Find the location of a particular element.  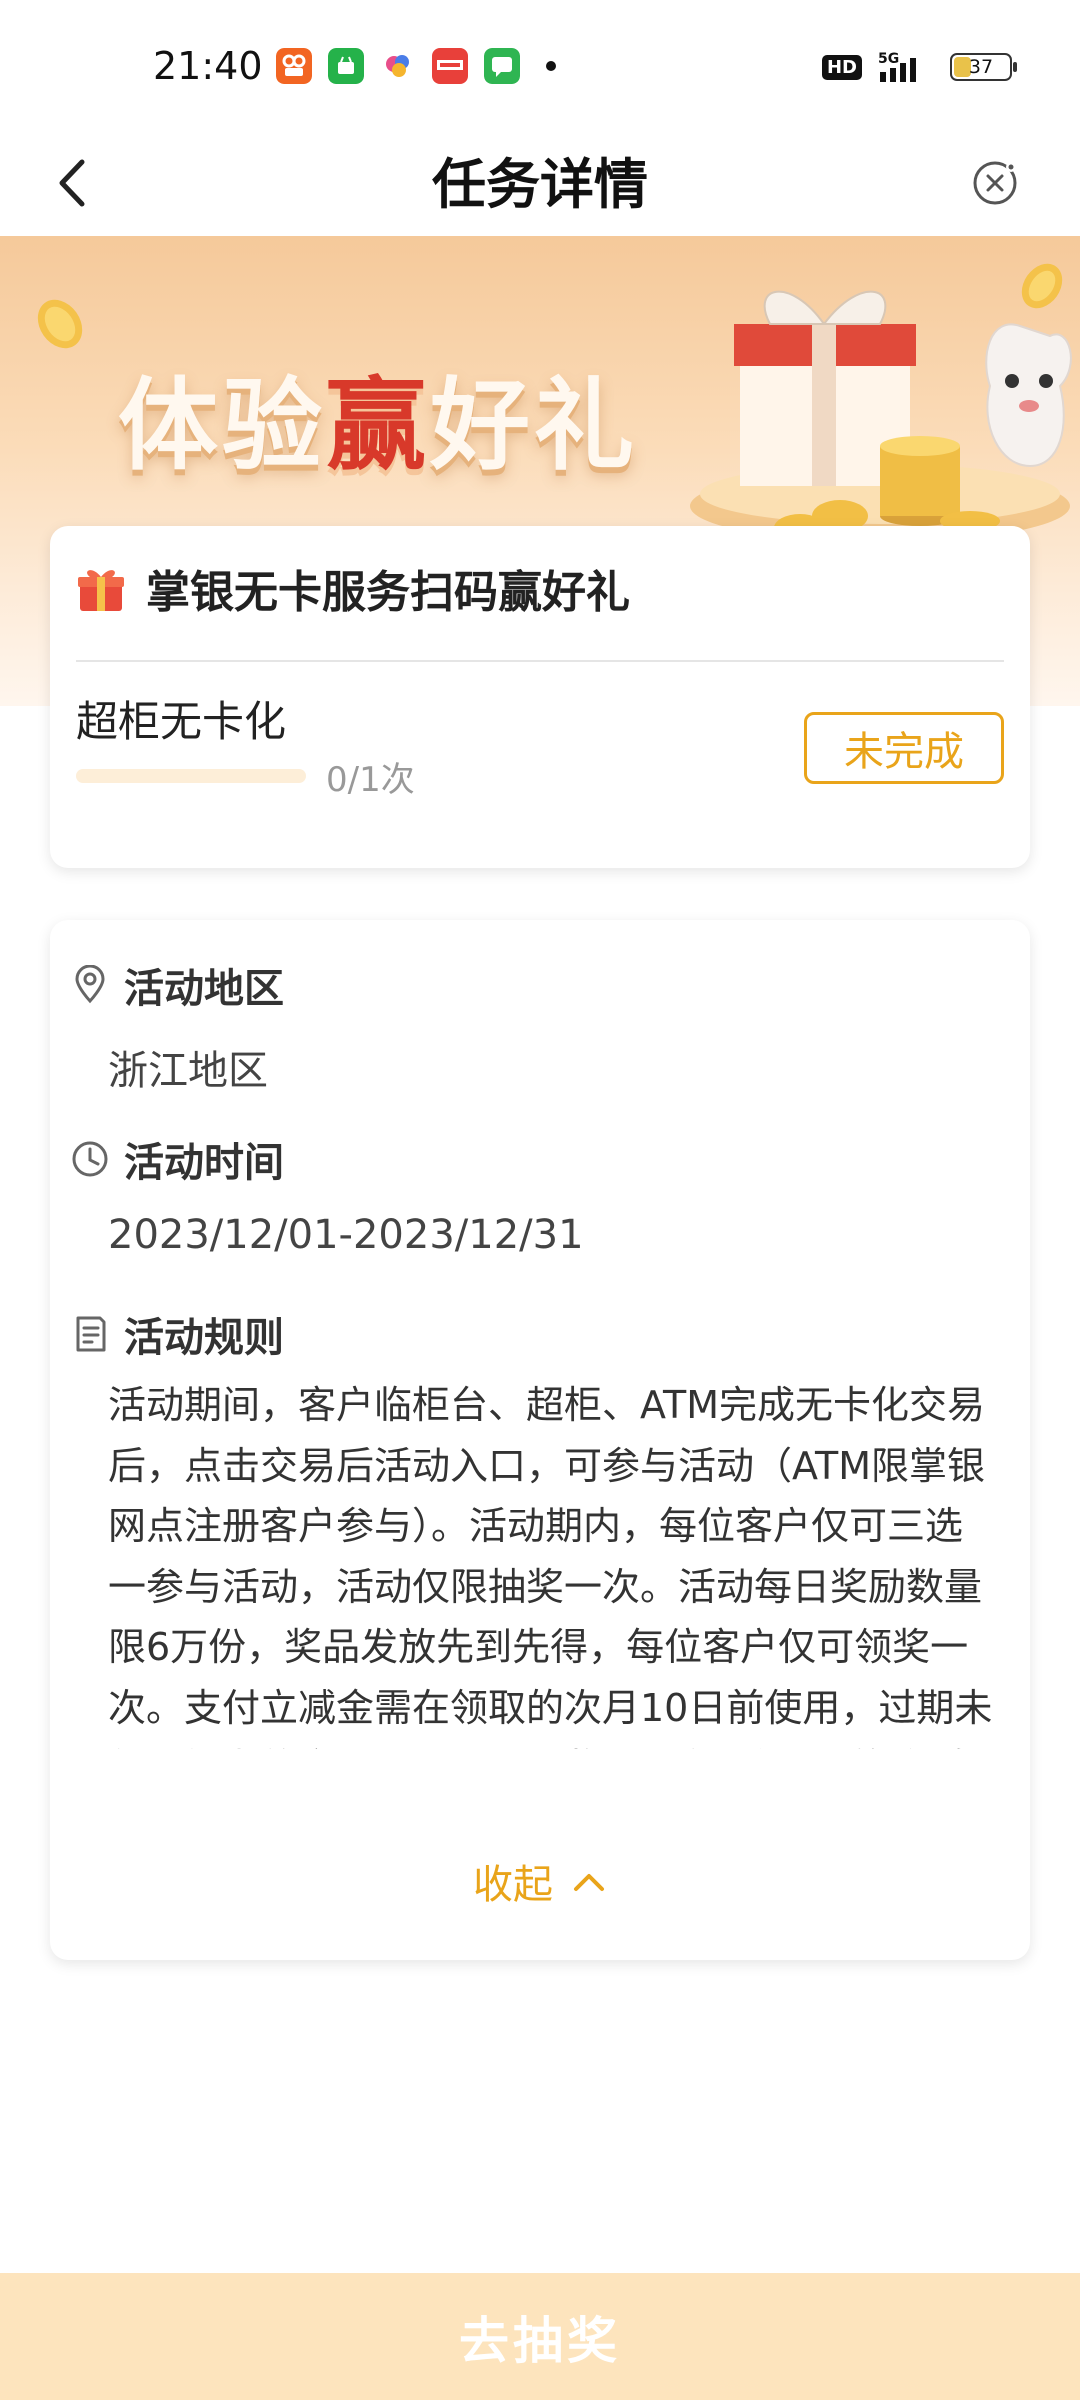

time-section-header: 活动时间 is located at coordinates (177, 1159).